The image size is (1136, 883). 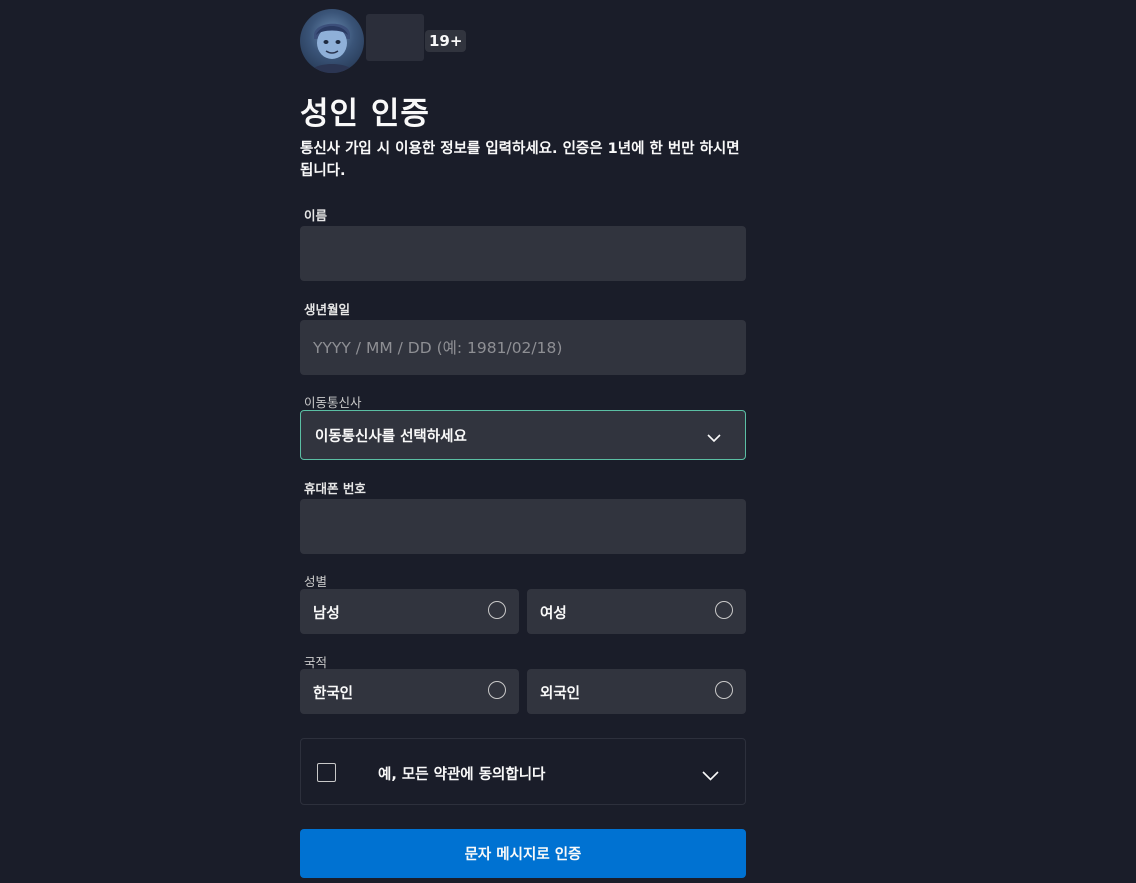 What do you see at coordinates (326, 614) in the screenshot?
I see `gender-option-label: 남성` at bounding box center [326, 614].